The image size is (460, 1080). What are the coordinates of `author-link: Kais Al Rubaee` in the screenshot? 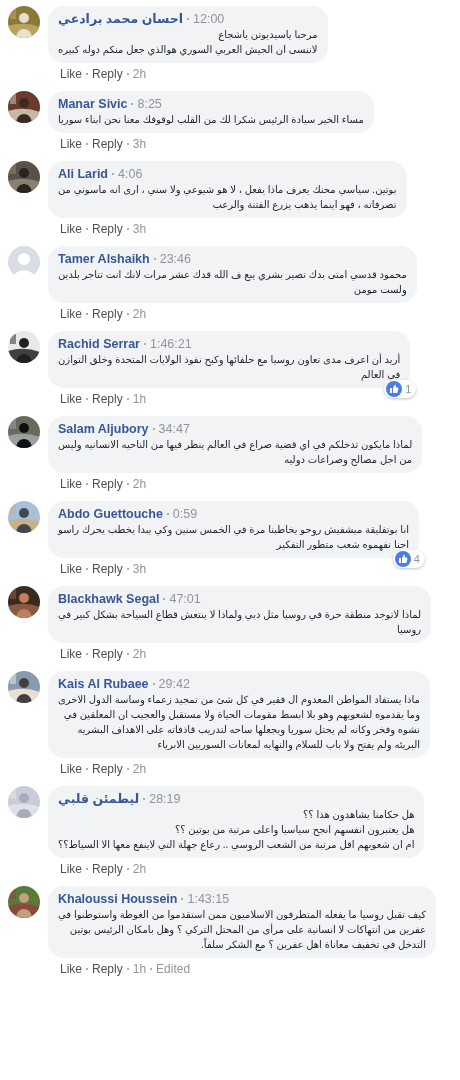 It's located at (103, 684).